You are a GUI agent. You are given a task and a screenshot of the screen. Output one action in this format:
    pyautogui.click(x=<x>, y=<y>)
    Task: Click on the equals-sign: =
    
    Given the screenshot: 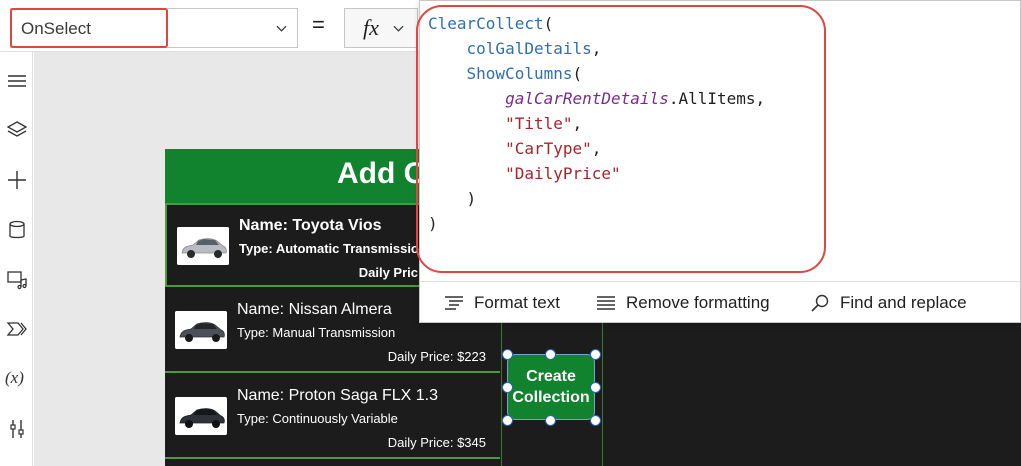 What is the action you would take?
    pyautogui.click(x=318, y=24)
    